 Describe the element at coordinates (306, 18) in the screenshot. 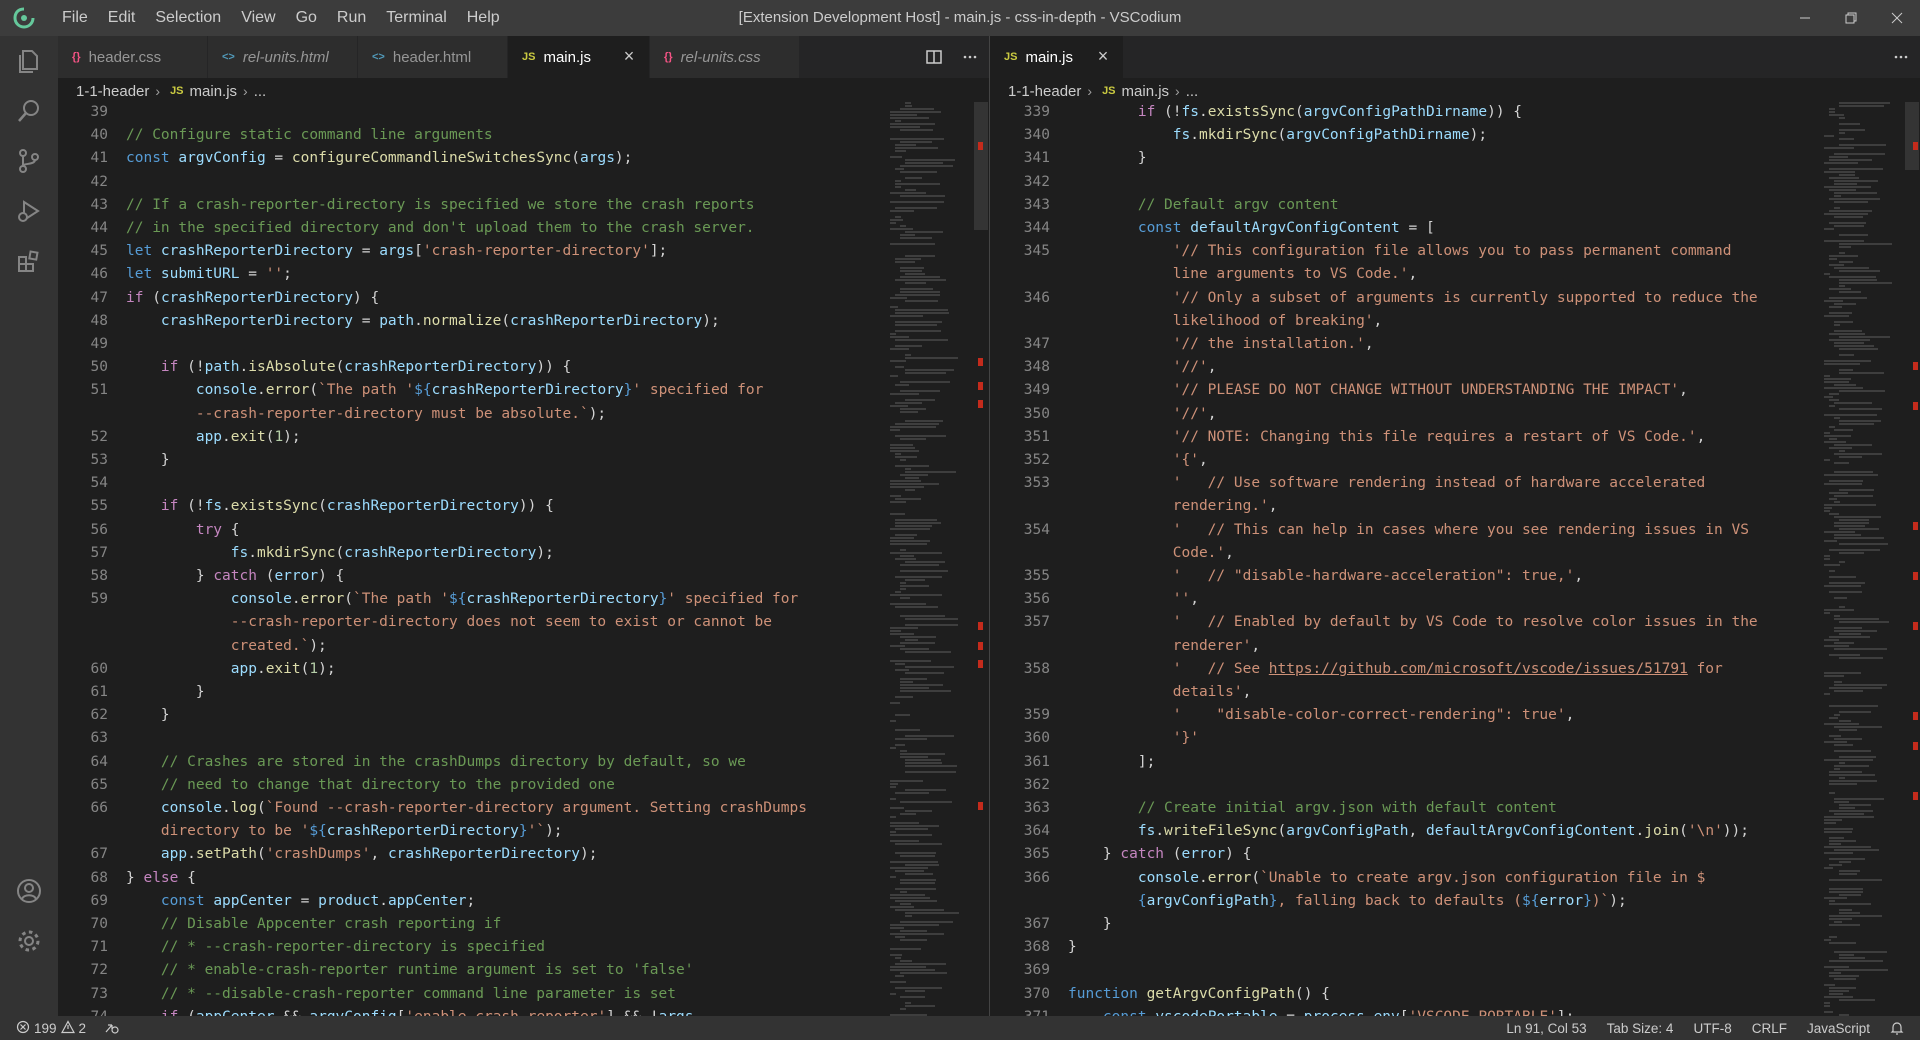

I see `menu-go: Go` at that location.